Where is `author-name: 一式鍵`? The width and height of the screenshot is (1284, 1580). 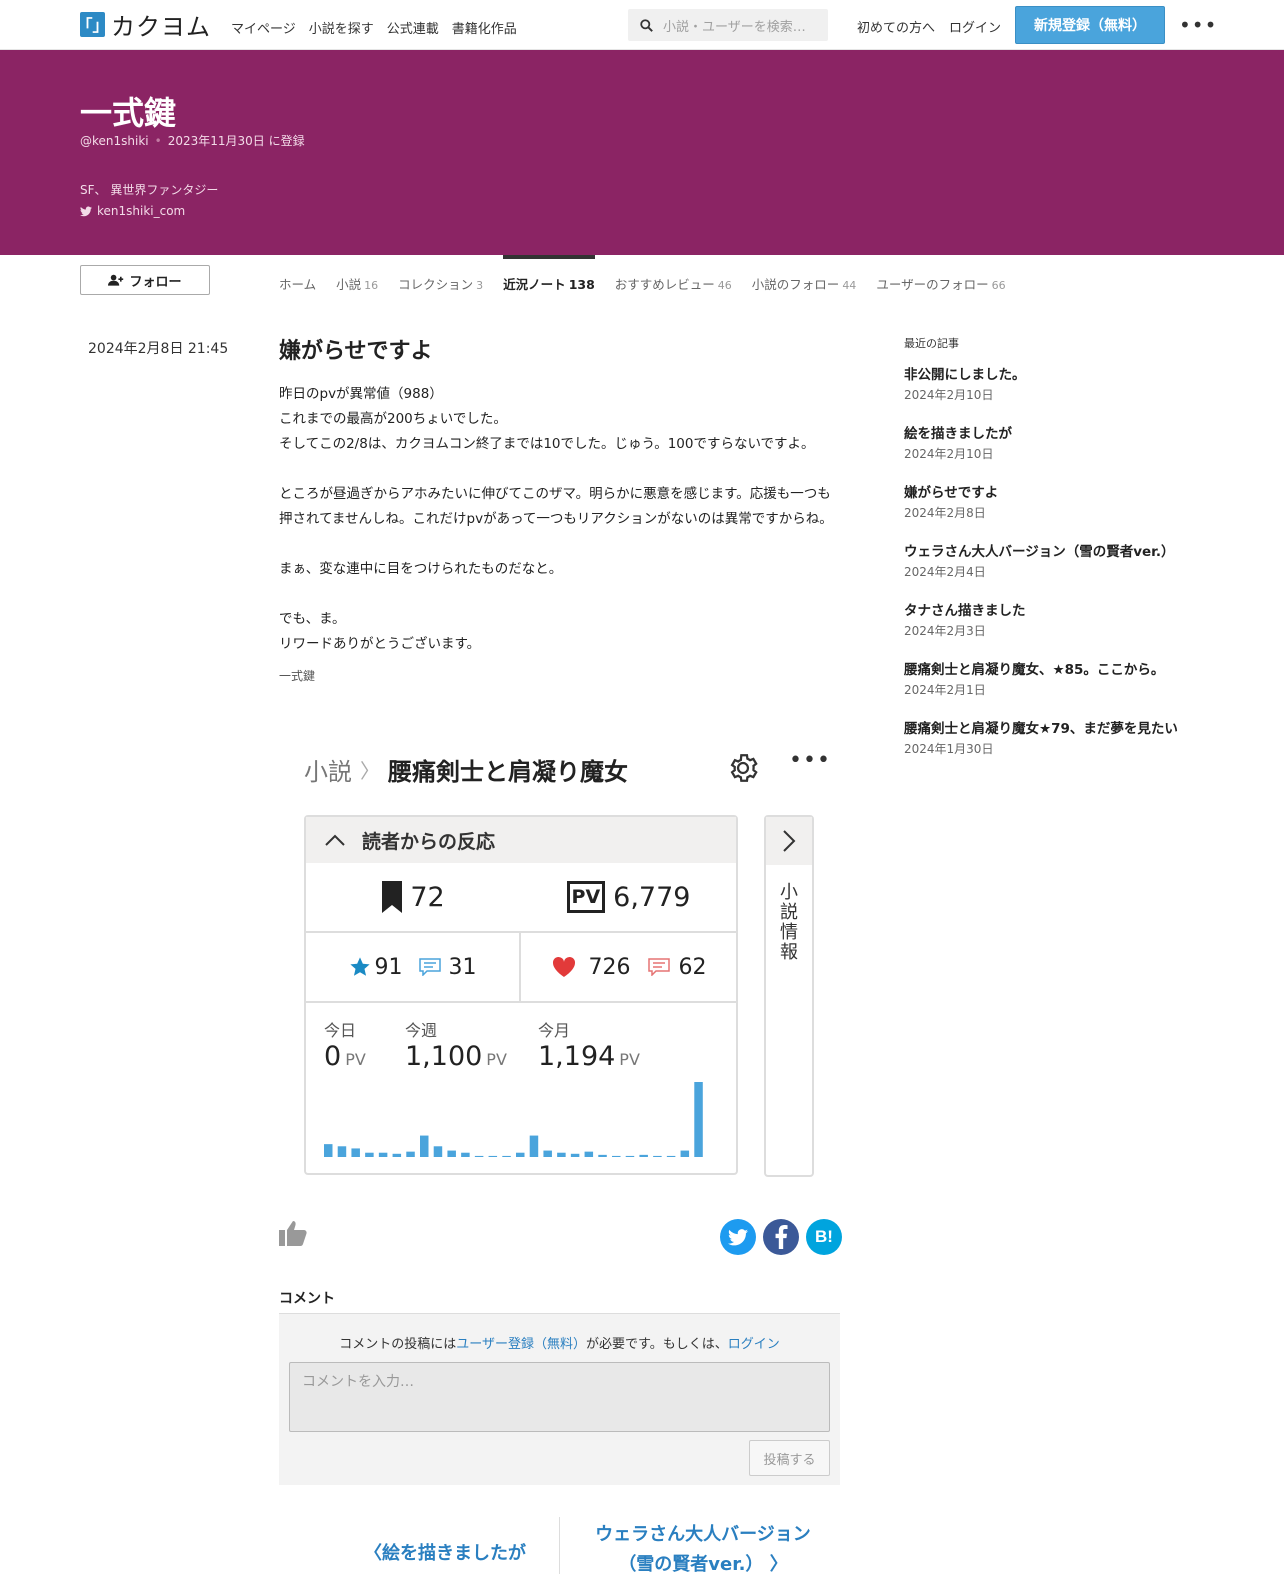 author-name: 一式鍵 is located at coordinates (128, 113).